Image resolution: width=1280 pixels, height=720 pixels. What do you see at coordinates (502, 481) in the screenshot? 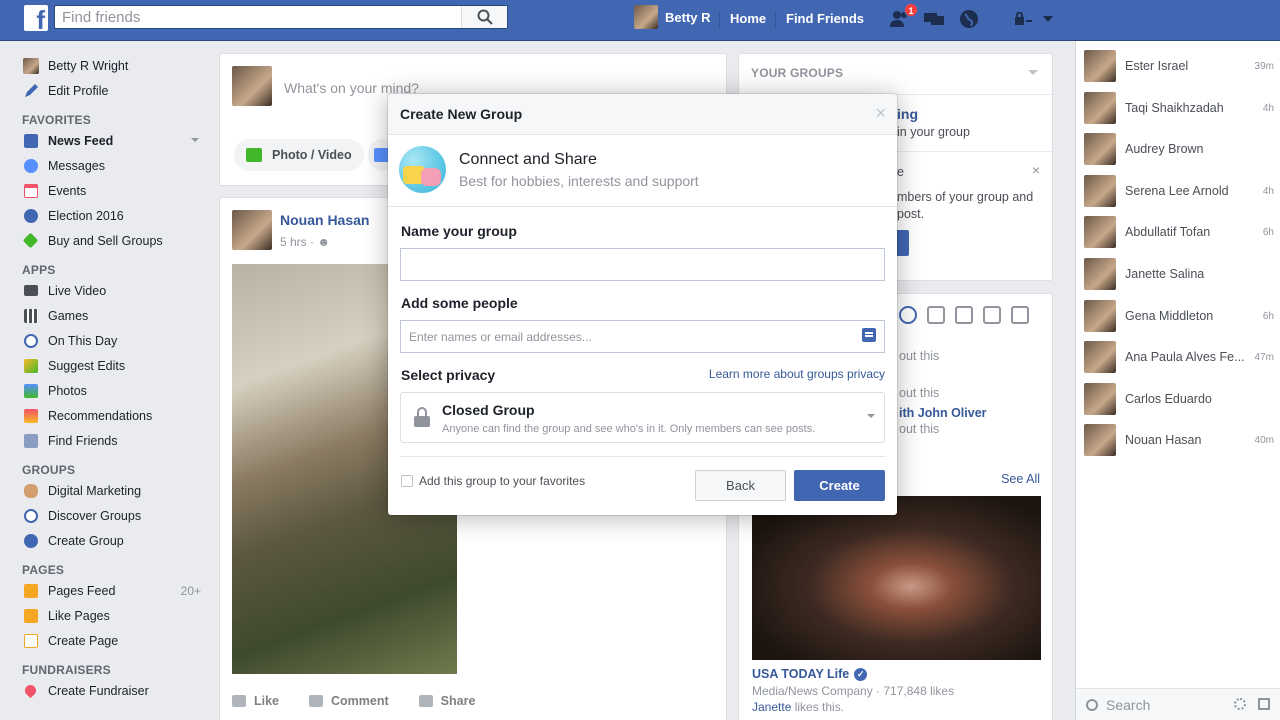
I see `add-to-favorites-label: Add this group to your favorites` at bounding box center [502, 481].